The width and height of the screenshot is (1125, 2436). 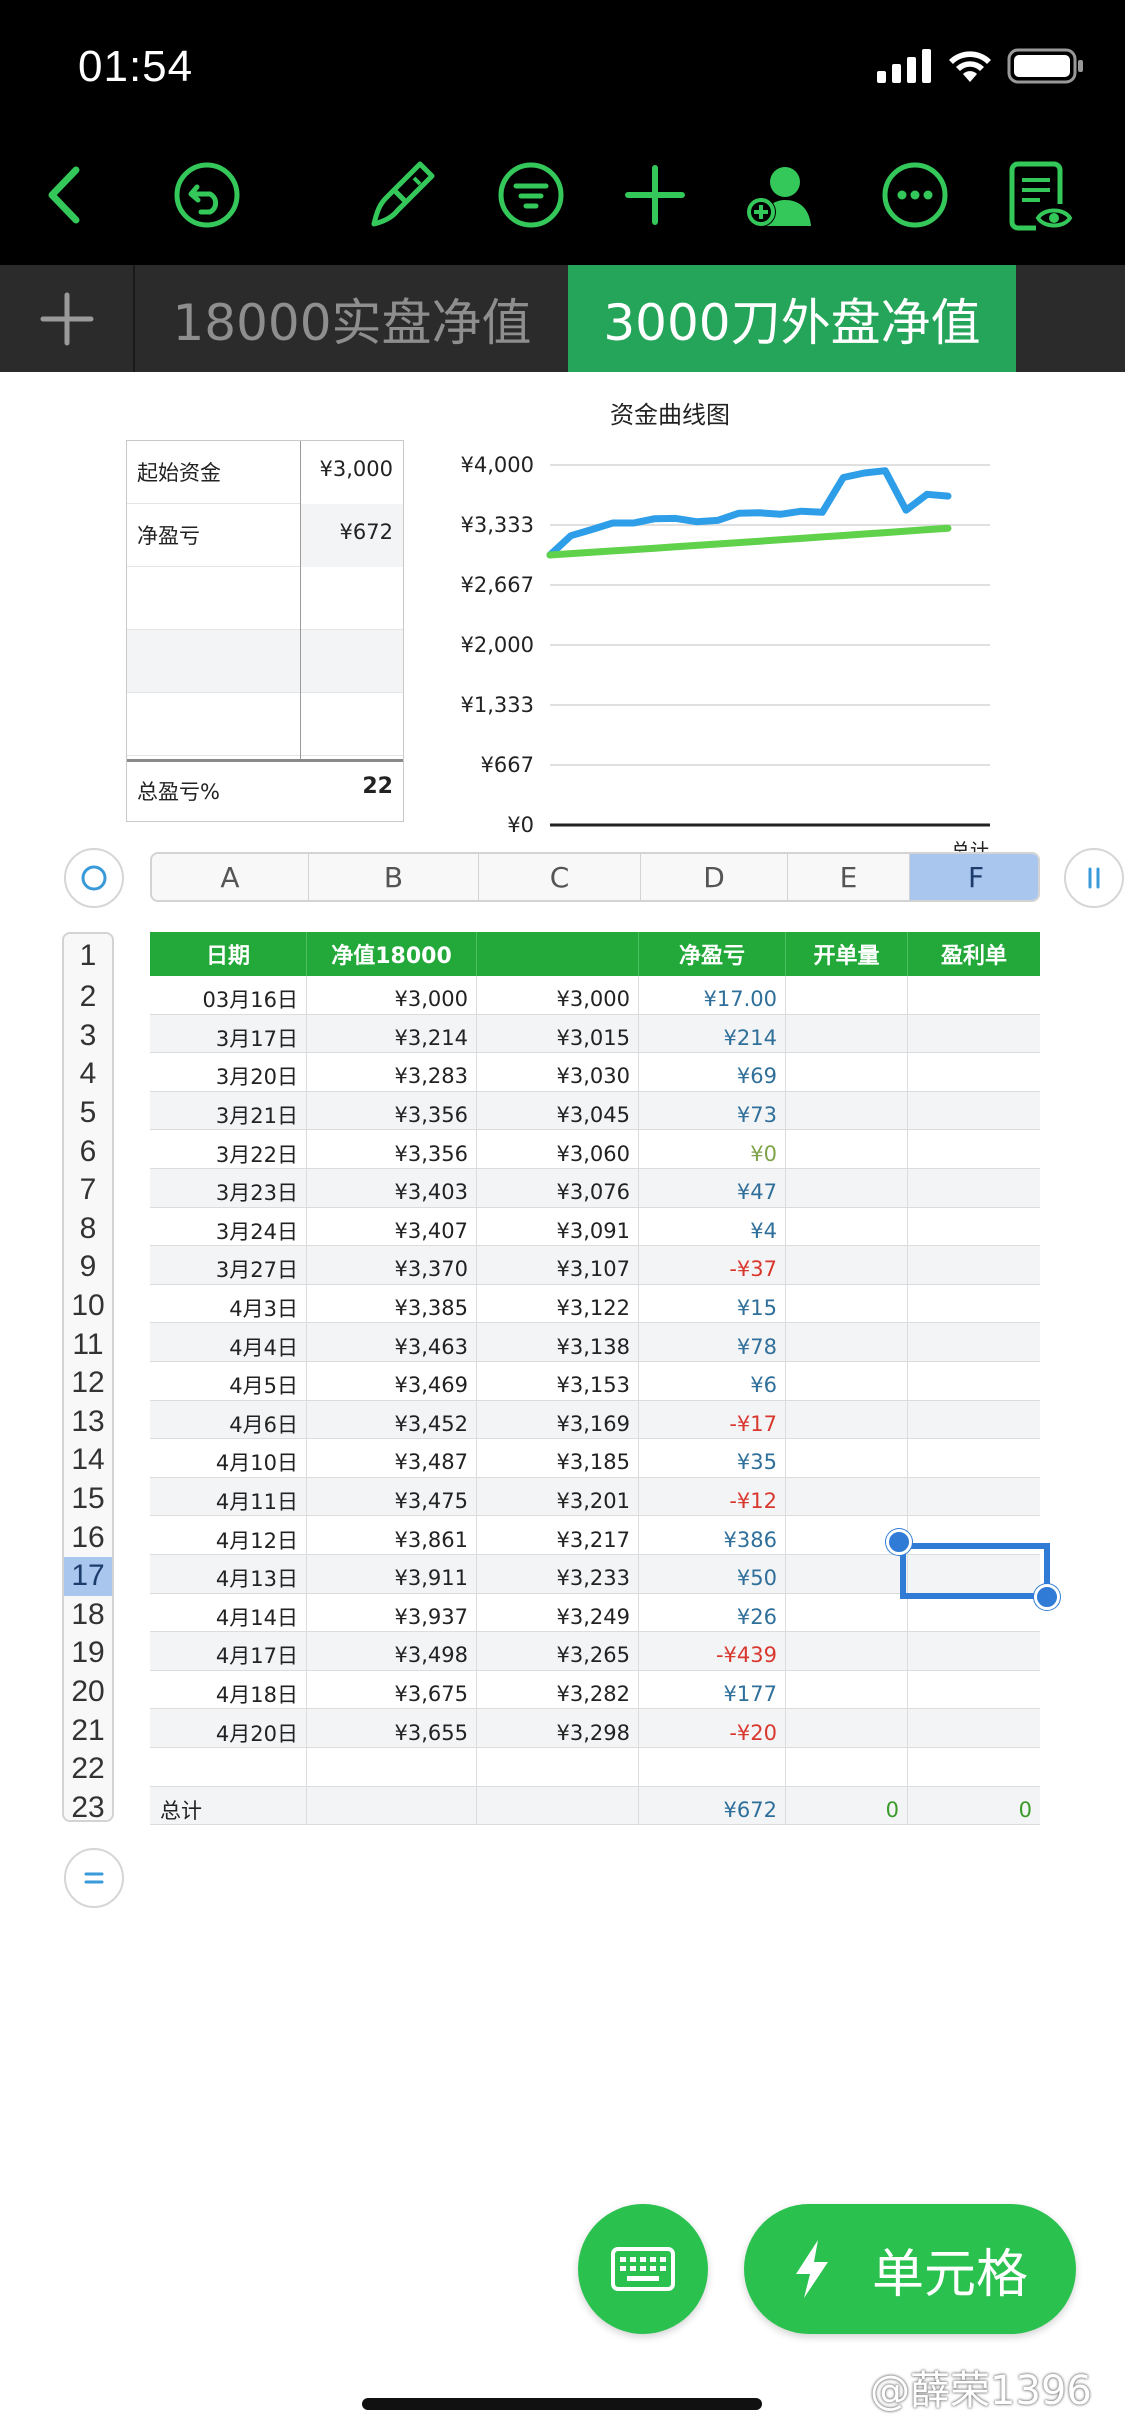 What do you see at coordinates (88, 1730) in the screenshot?
I see `row-header: 21` at bounding box center [88, 1730].